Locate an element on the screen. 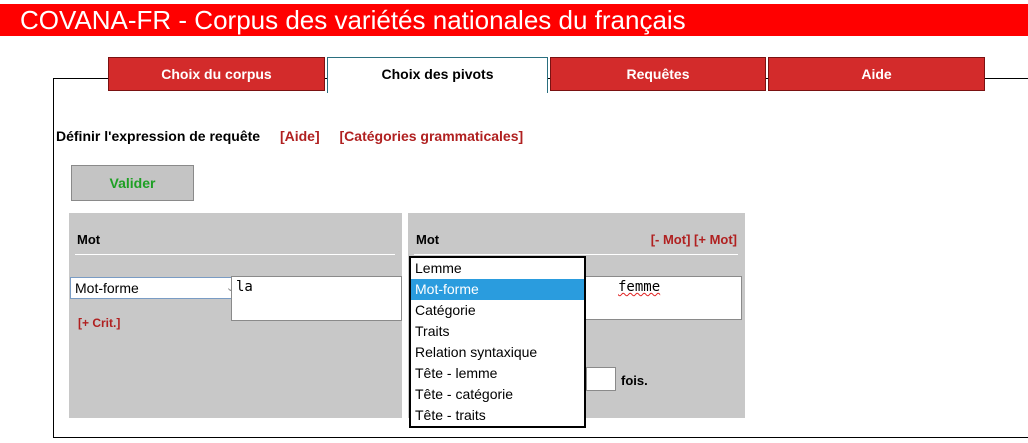 The image size is (1028, 443). dropdown-option-tete-traits: Tête - traits is located at coordinates (497, 415).